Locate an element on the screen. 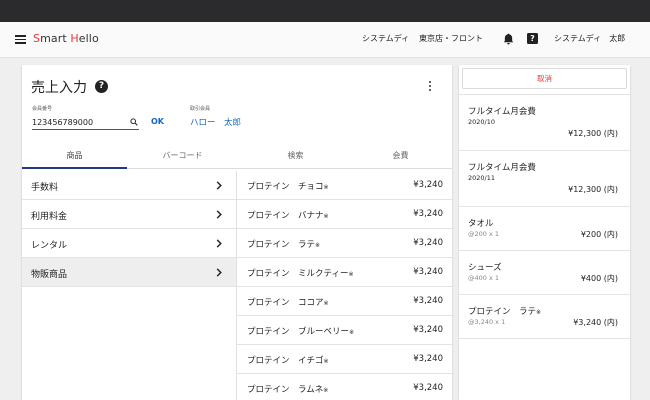  ok-button: OK is located at coordinates (157, 121).